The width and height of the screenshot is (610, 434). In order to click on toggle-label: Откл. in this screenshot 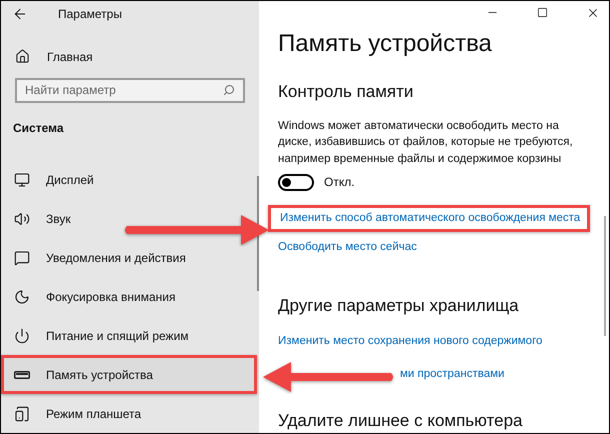, I will do `click(339, 183)`.